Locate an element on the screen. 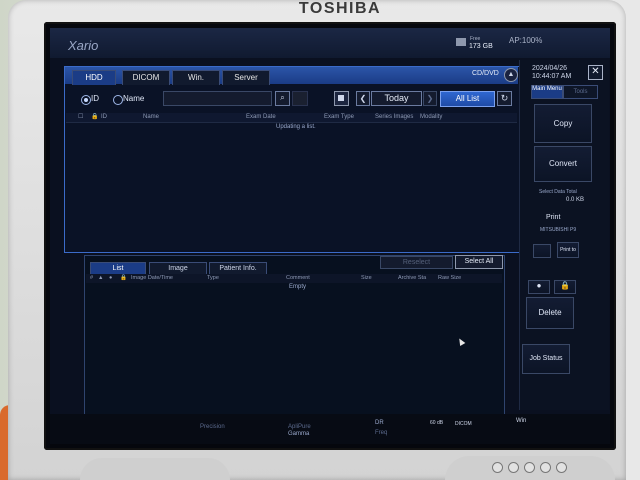  printer-option-button is located at coordinates (542, 251).